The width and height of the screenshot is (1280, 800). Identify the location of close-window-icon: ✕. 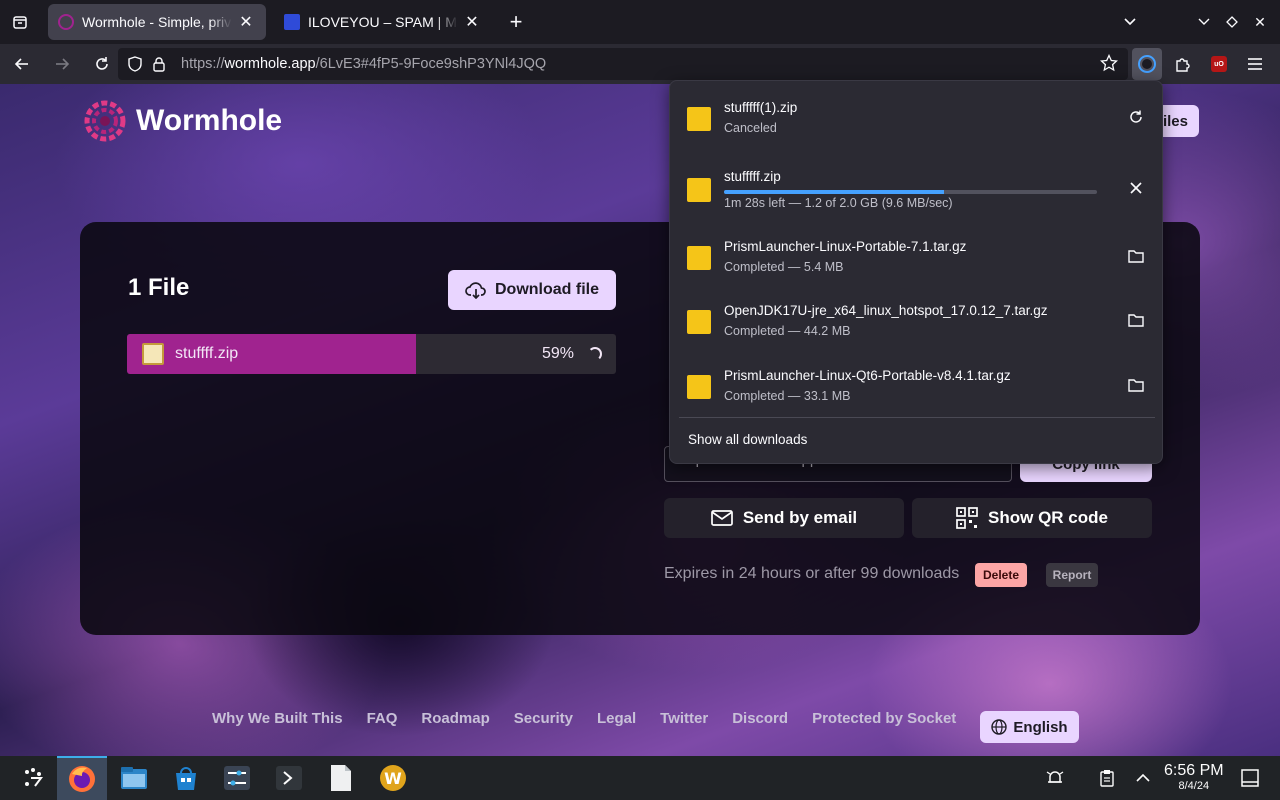
(1260, 22).